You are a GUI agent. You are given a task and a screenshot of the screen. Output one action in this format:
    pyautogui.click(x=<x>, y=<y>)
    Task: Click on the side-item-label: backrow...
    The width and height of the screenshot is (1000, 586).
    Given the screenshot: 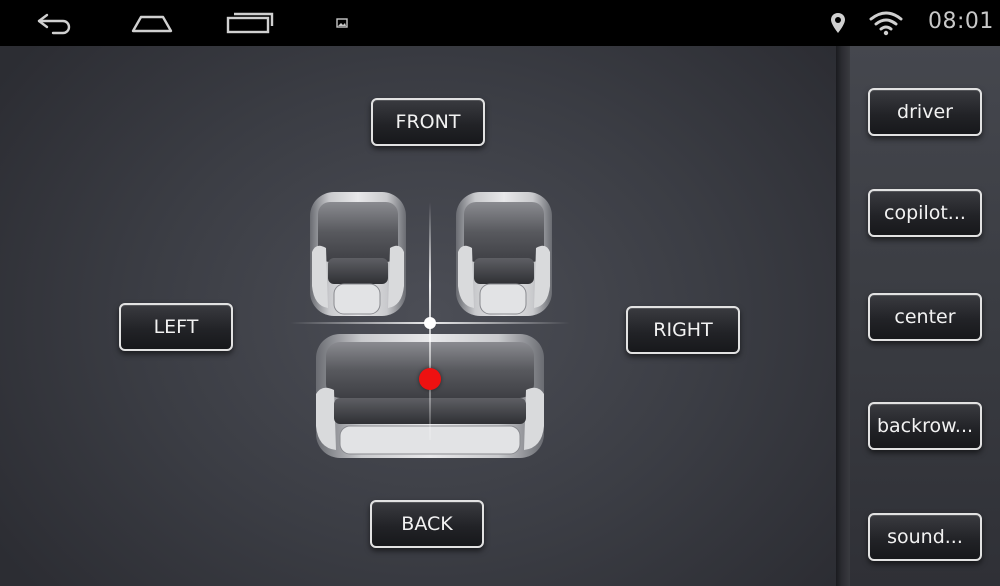 What is the action you would take?
    pyautogui.click(x=925, y=426)
    